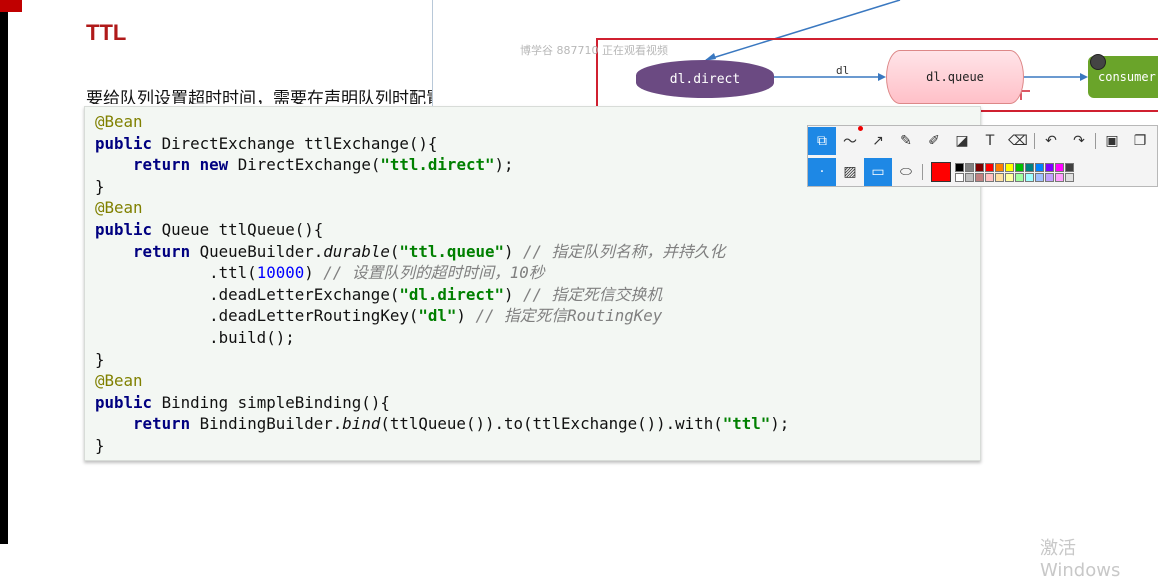  What do you see at coordinates (955, 77) in the screenshot?
I see `dl-queue-node: dl.queue` at bounding box center [955, 77].